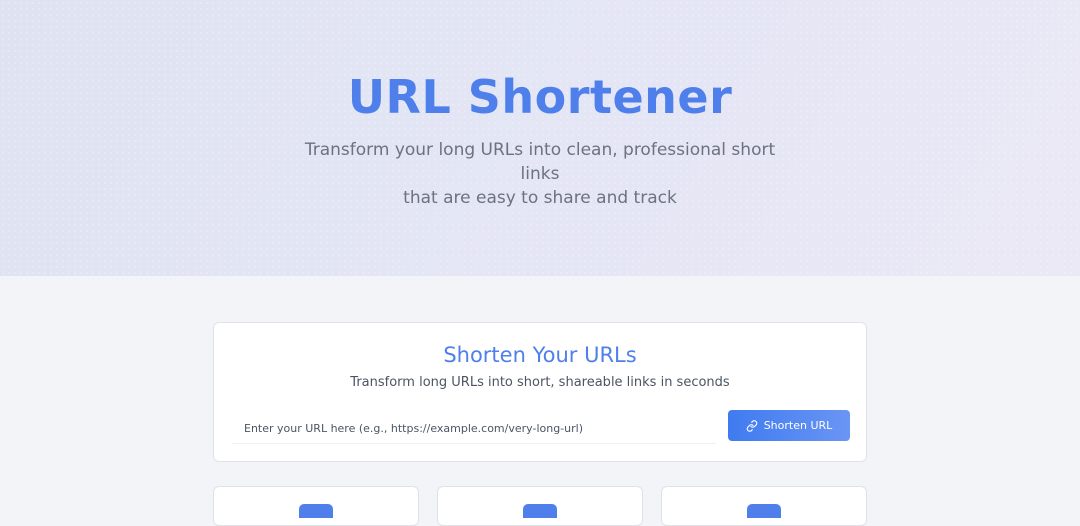 This screenshot has width=1080, height=526. I want to click on shorten-card-title: Shorten Your URLs, so click(540, 355).